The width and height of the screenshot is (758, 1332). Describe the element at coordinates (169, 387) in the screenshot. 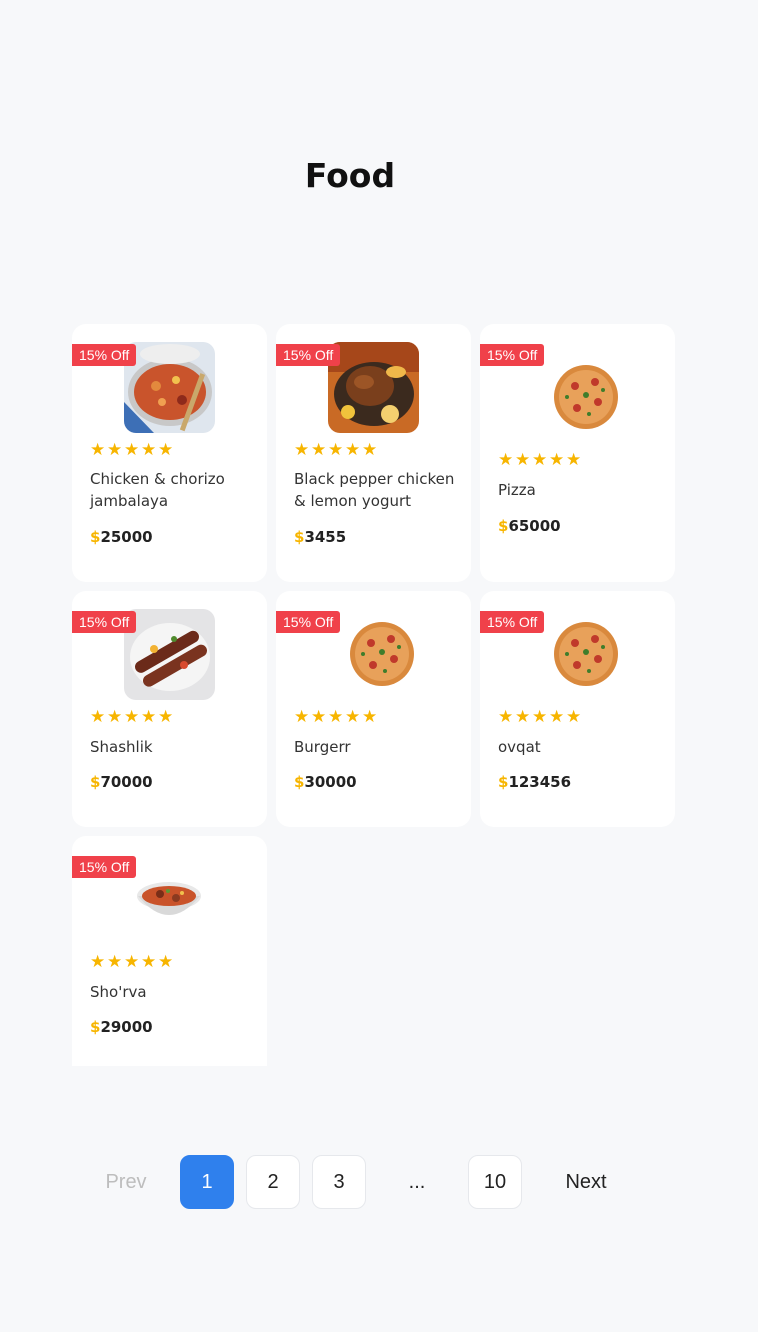

I see `jambalaya-image` at that location.